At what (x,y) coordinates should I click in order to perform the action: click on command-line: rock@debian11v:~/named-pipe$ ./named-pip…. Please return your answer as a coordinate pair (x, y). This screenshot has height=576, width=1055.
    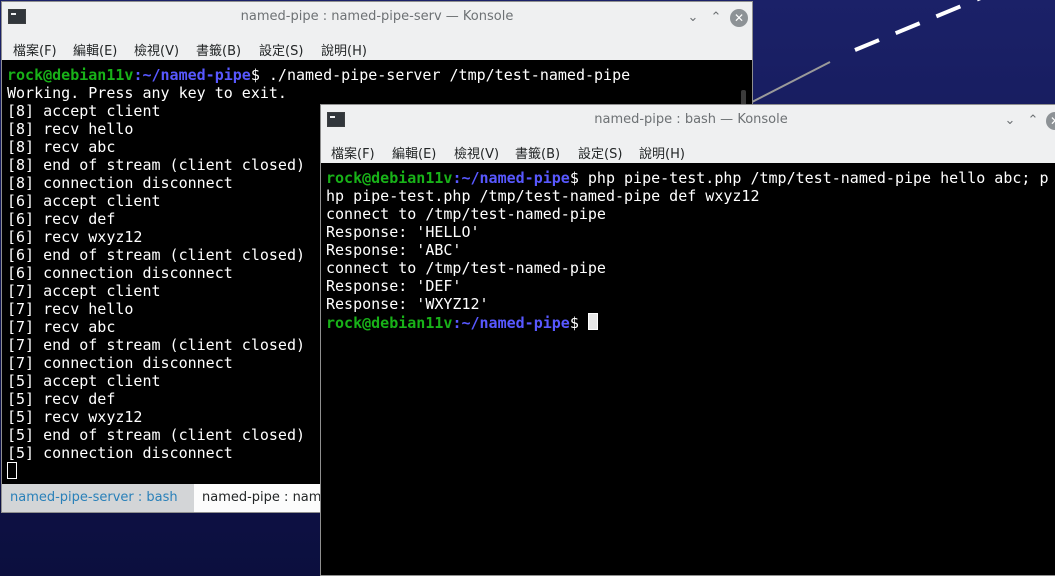
    Looking at the image, I should click on (318, 75).